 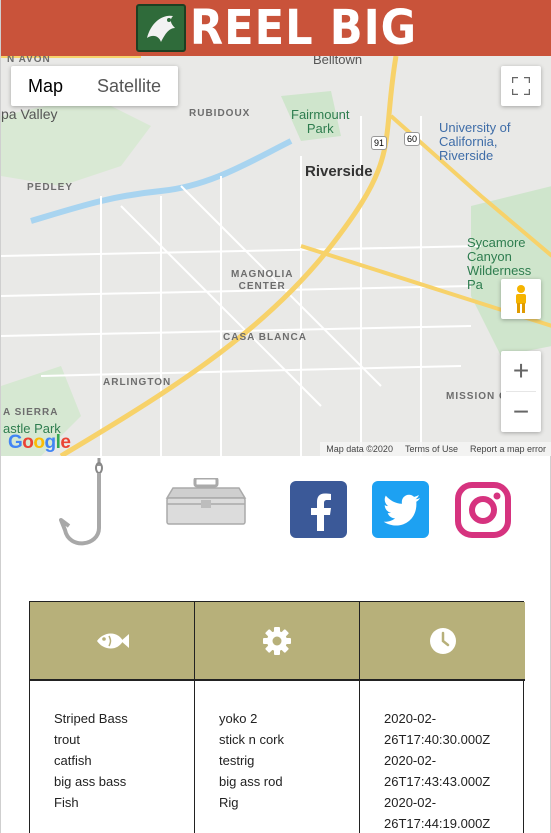 I want to click on route-91-shield: 91, so click(x=379, y=143).